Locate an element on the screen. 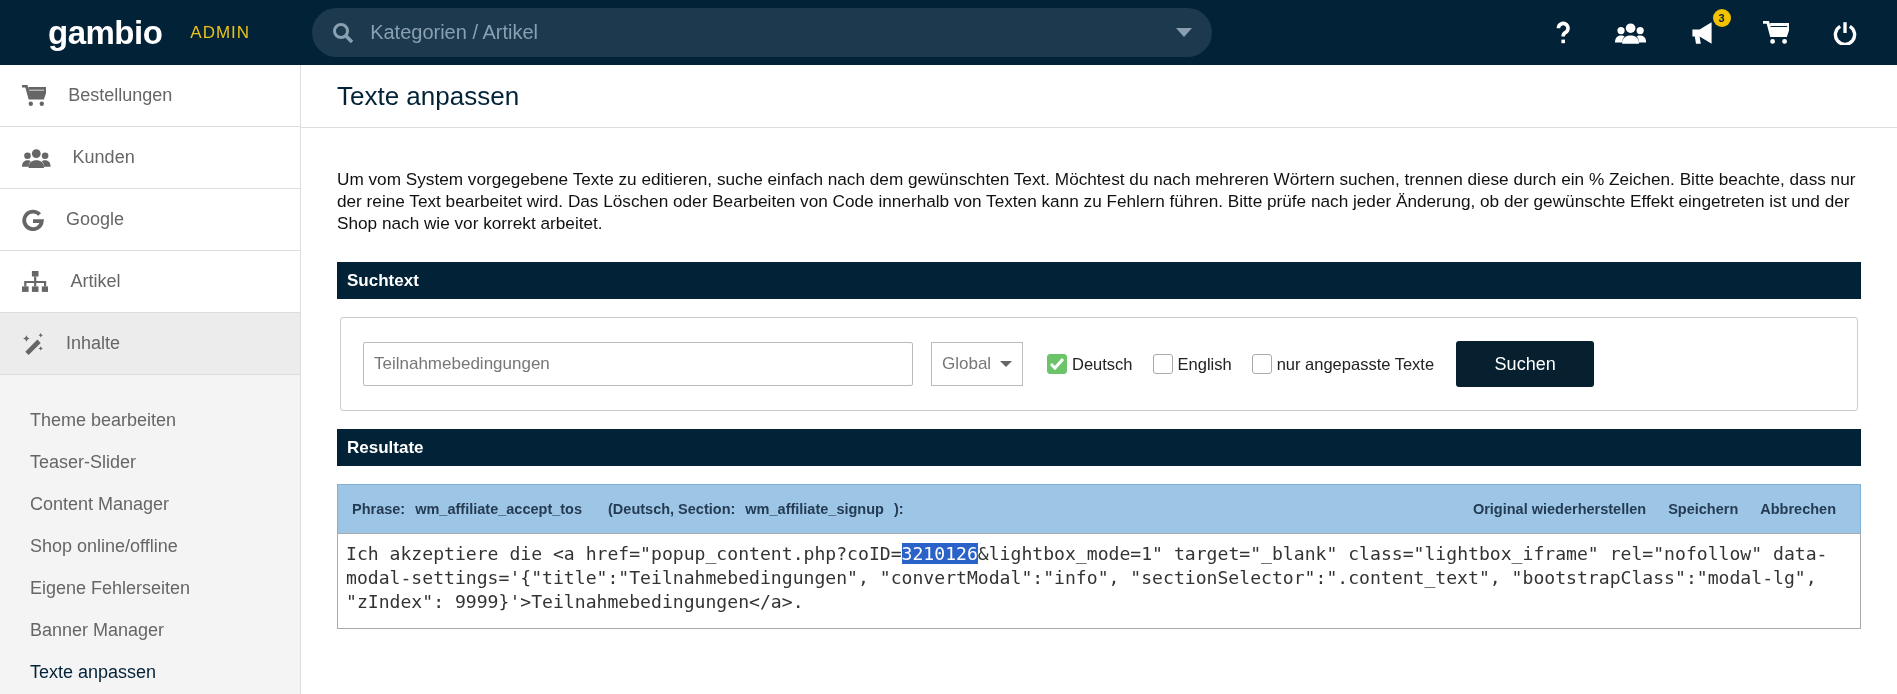 The width and height of the screenshot is (1897, 694). submenu-item: Teaser-Slider is located at coordinates (150, 463).